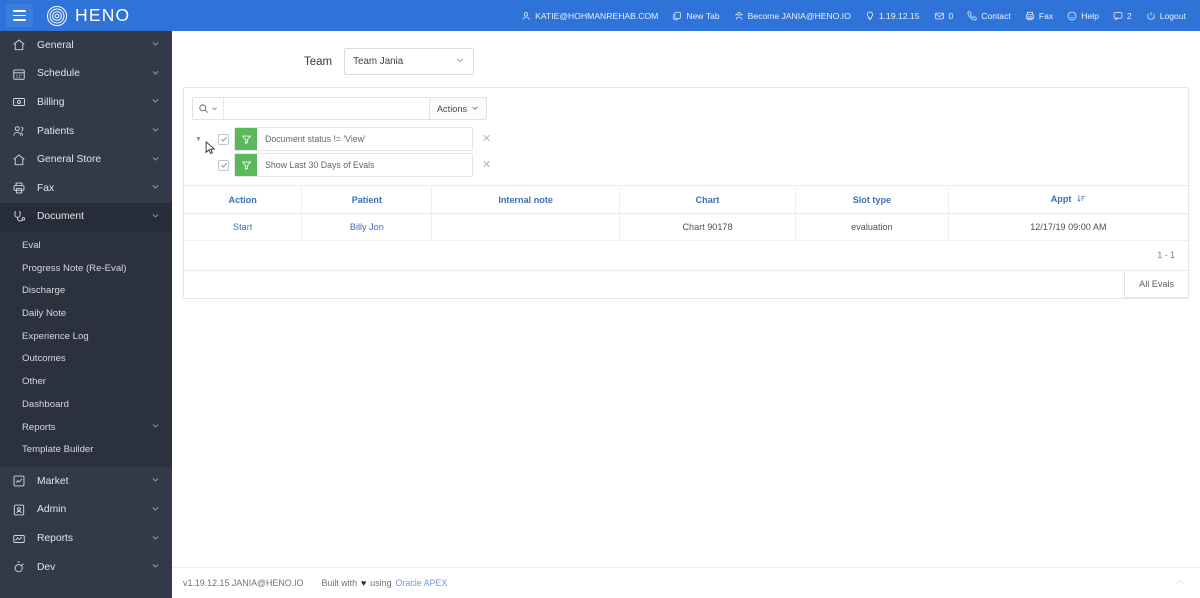 The height and width of the screenshot is (598, 1200). What do you see at coordinates (246, 165) in the screenshot?
I see `filter-icon` at bounding box center [246, 165].